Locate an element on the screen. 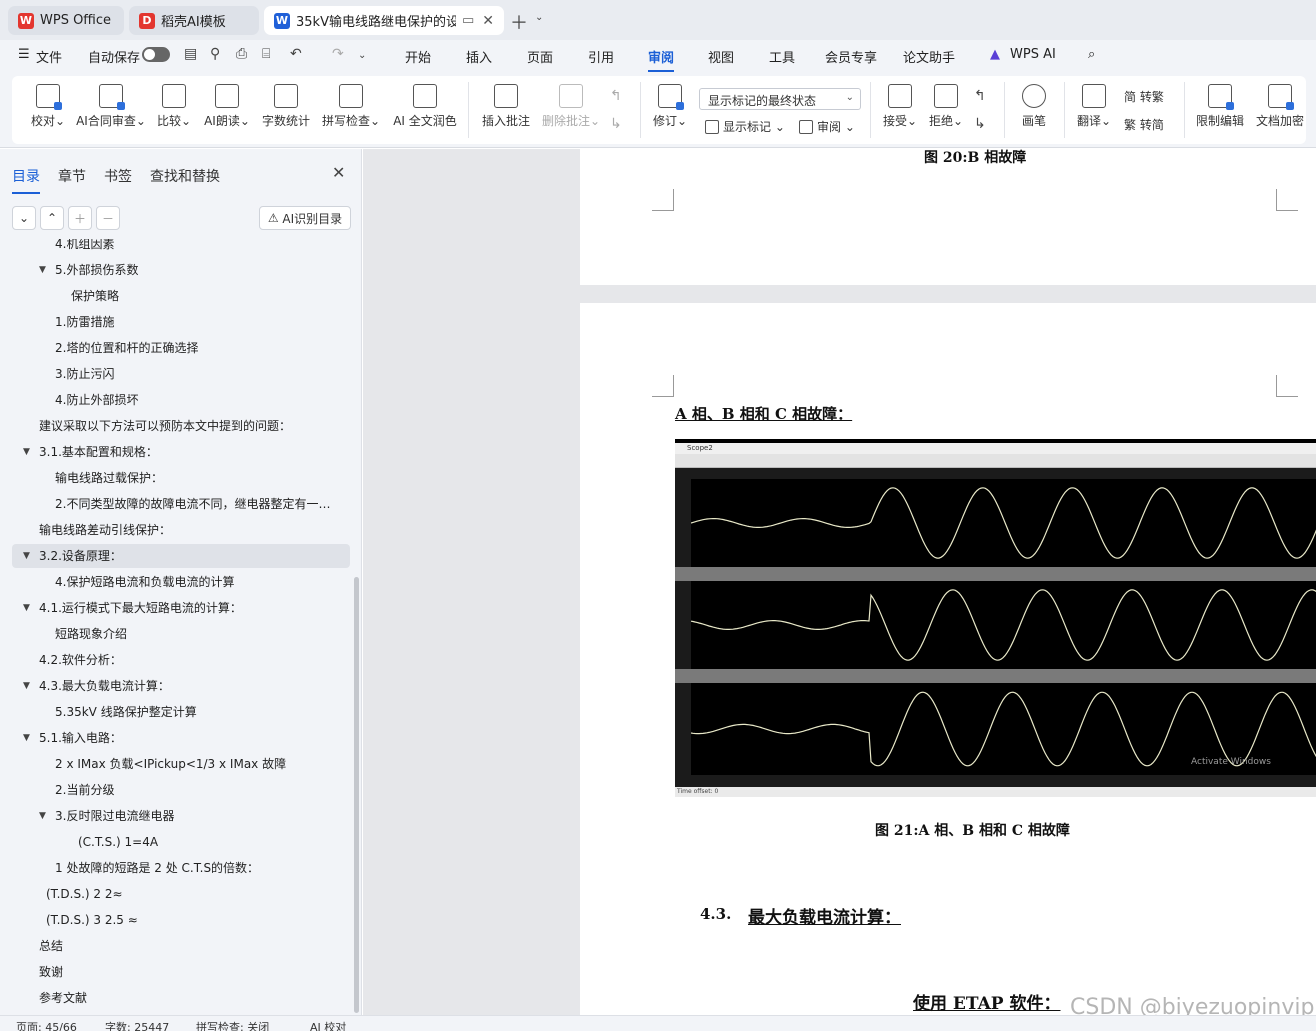 This screenshot has width=1316, height=1031. toc-item: ▼ 4.1.运行模式下最大短路电流的计算： is located at coordinates (181, 608).